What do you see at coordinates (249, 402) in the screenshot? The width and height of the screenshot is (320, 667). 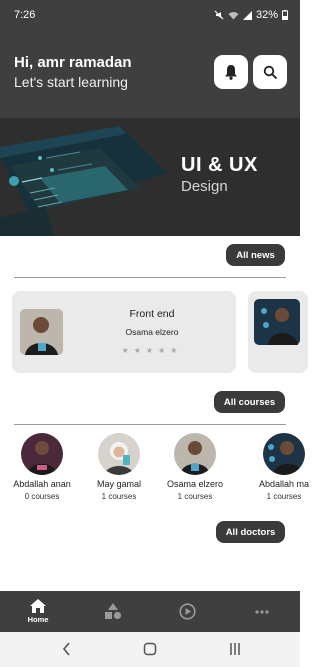 I see `all-courses-button: All courses` at bounding box center [249, 402].